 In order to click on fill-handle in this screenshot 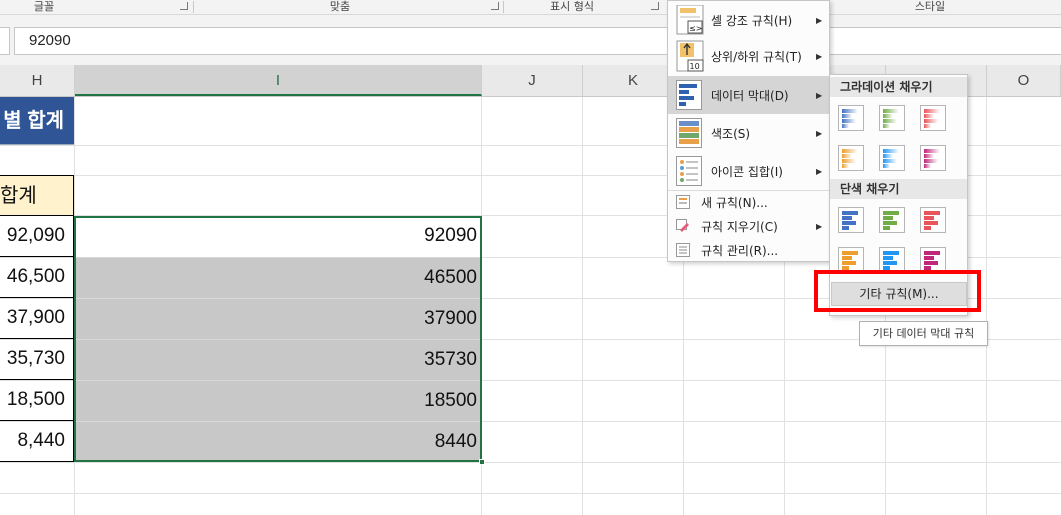, I will do `click(482, 462)`.